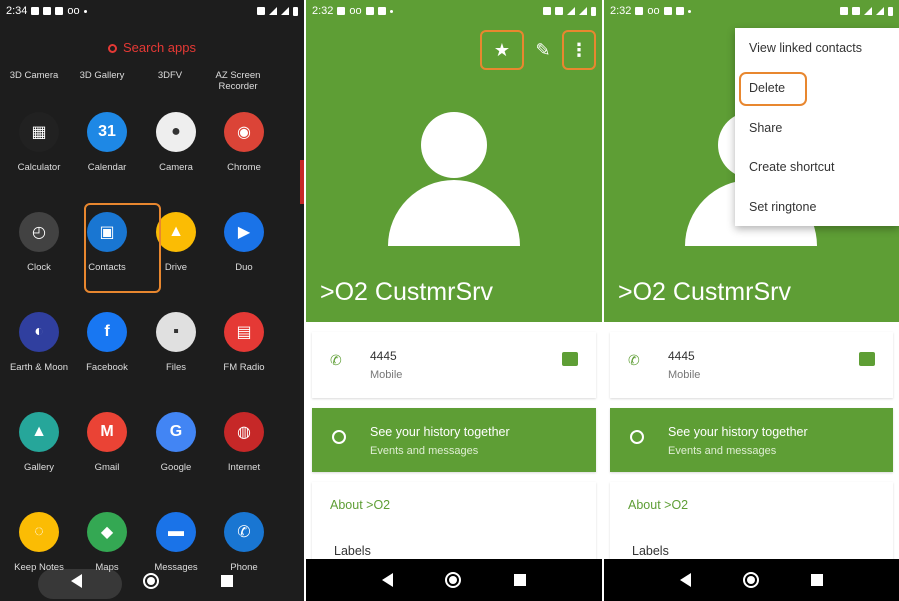 Image resolution: width=899 pixels, height=601 pixels. Describe the element at coordinates (244, 342) in the screenshot. I see `app-icon-fm-radio: ▤ FM Radio` at that location.